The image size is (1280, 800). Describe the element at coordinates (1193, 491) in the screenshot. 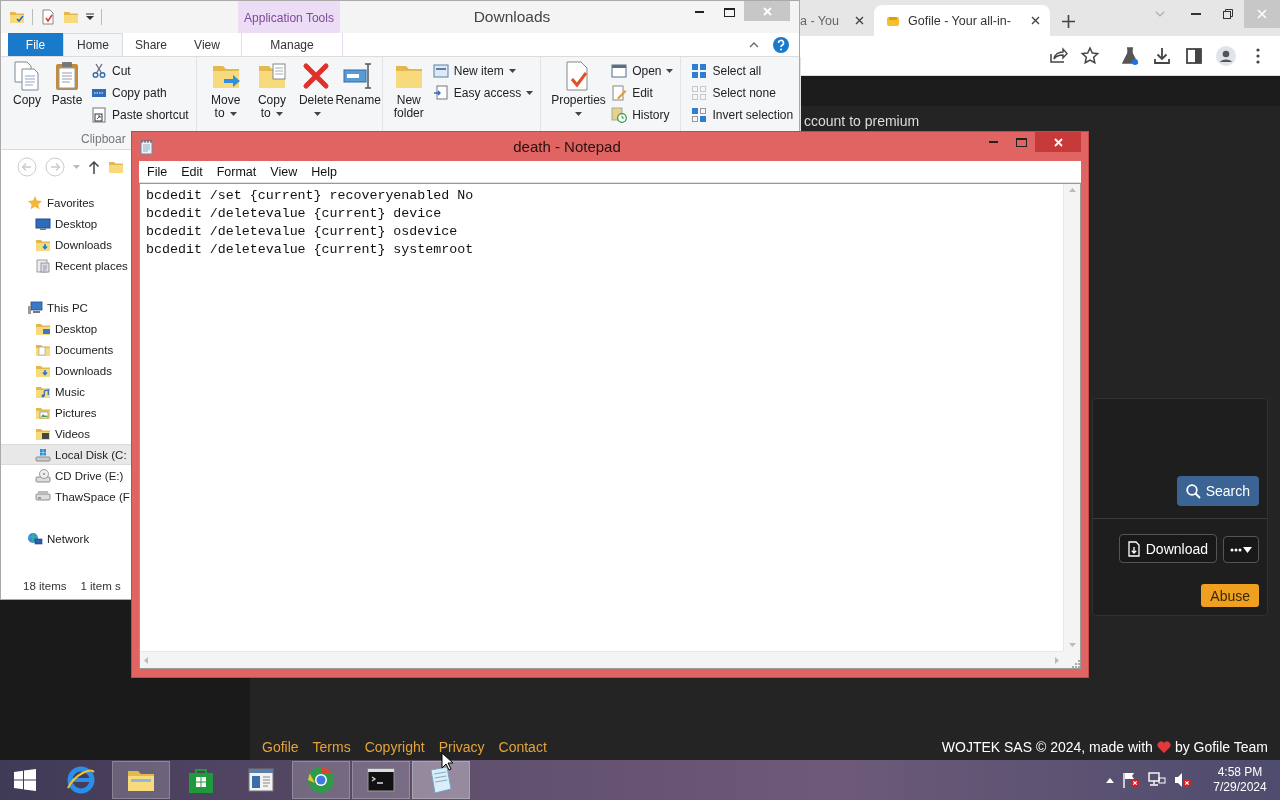

I see `search-icon` at that location.